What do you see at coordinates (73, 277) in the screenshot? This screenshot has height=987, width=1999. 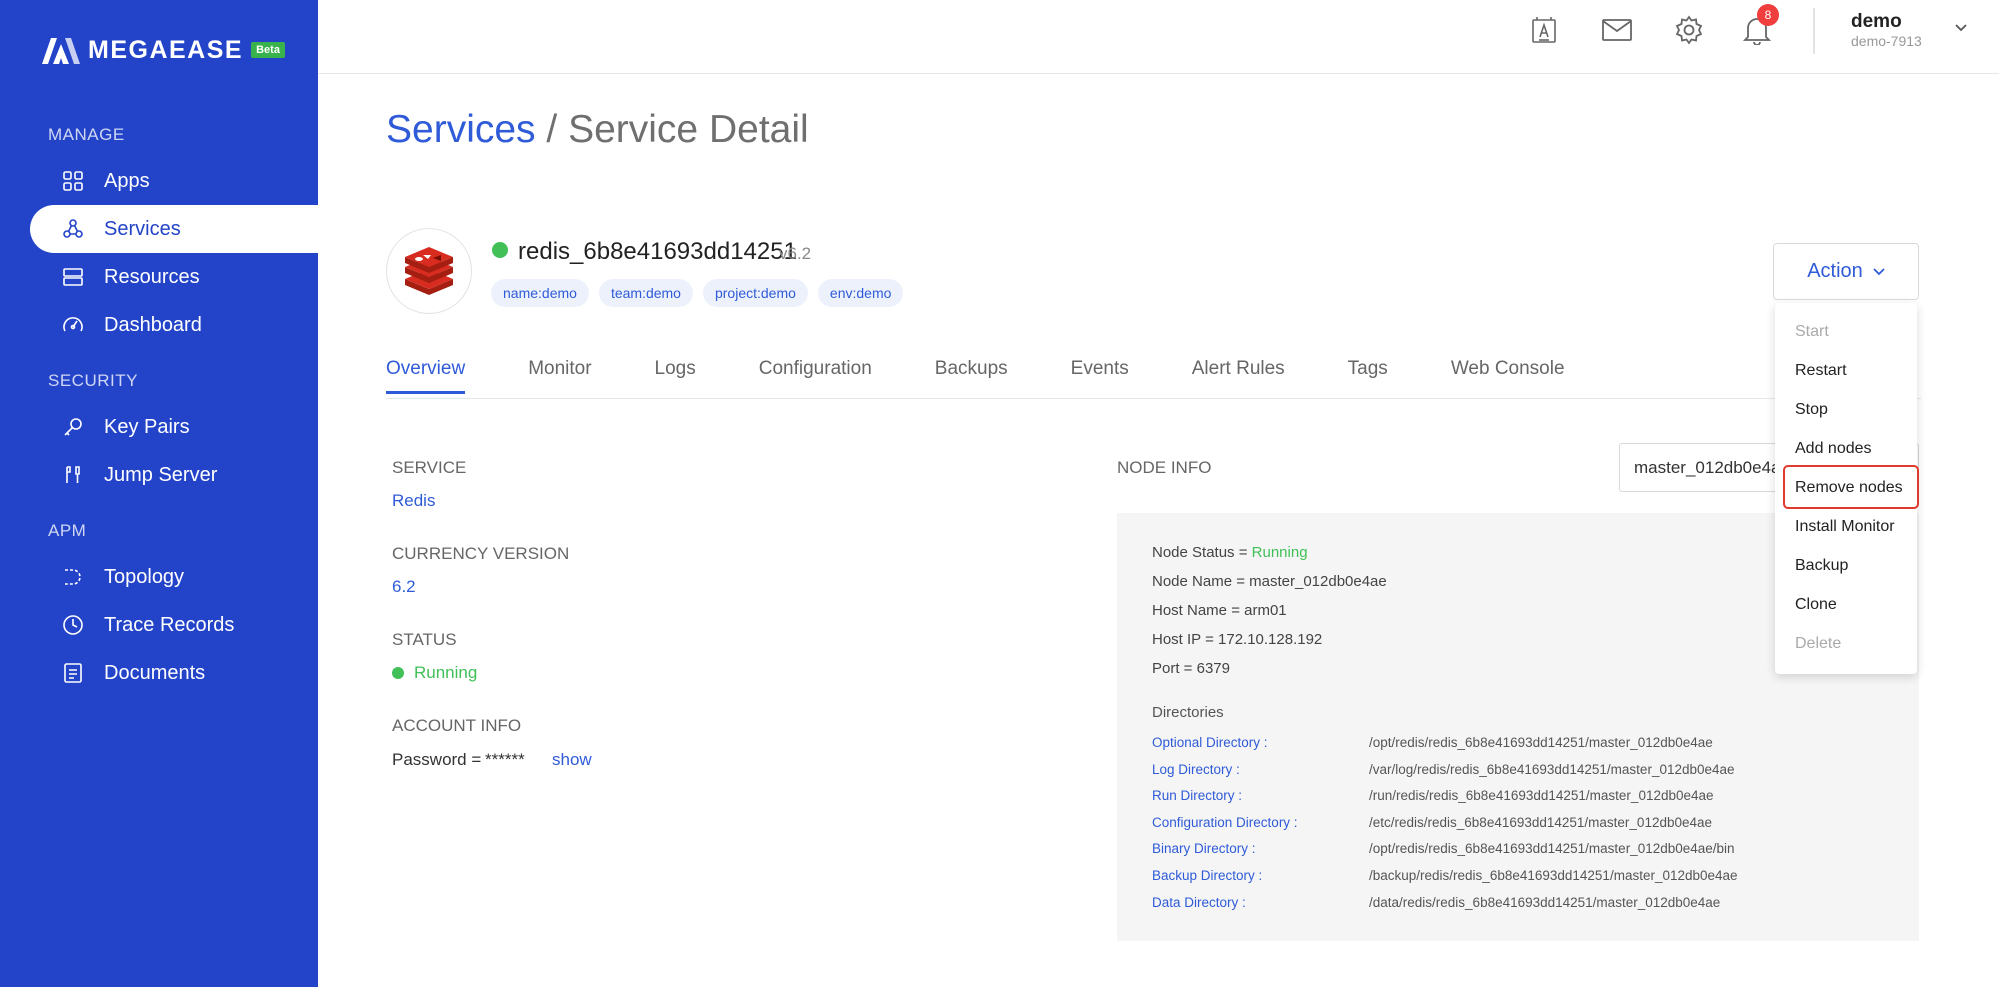 I see `server-icon` at bounding box center [73, 277].